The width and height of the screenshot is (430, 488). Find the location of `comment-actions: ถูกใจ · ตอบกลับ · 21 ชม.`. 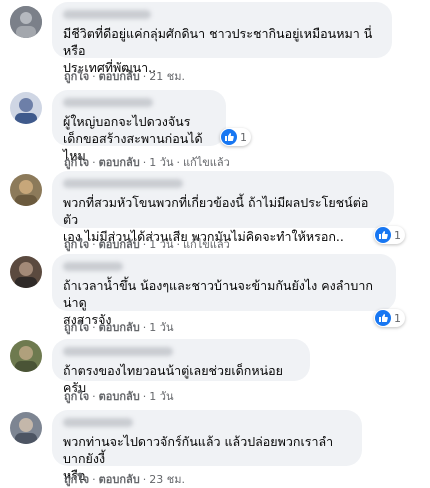

comment-actions: ถูกใจ · ตอบกลับ · 21 ชม. is located at coordinates (124, 76).